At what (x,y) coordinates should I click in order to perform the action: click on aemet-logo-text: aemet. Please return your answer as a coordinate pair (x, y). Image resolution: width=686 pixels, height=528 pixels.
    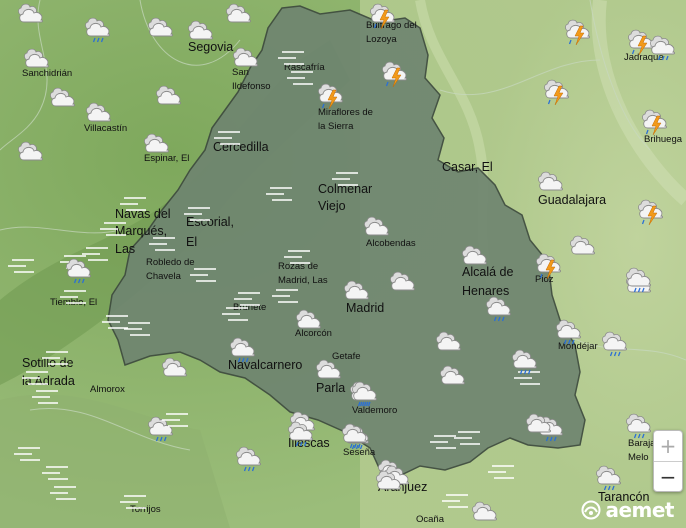
    Looking at the image, I should click on (639, 510).